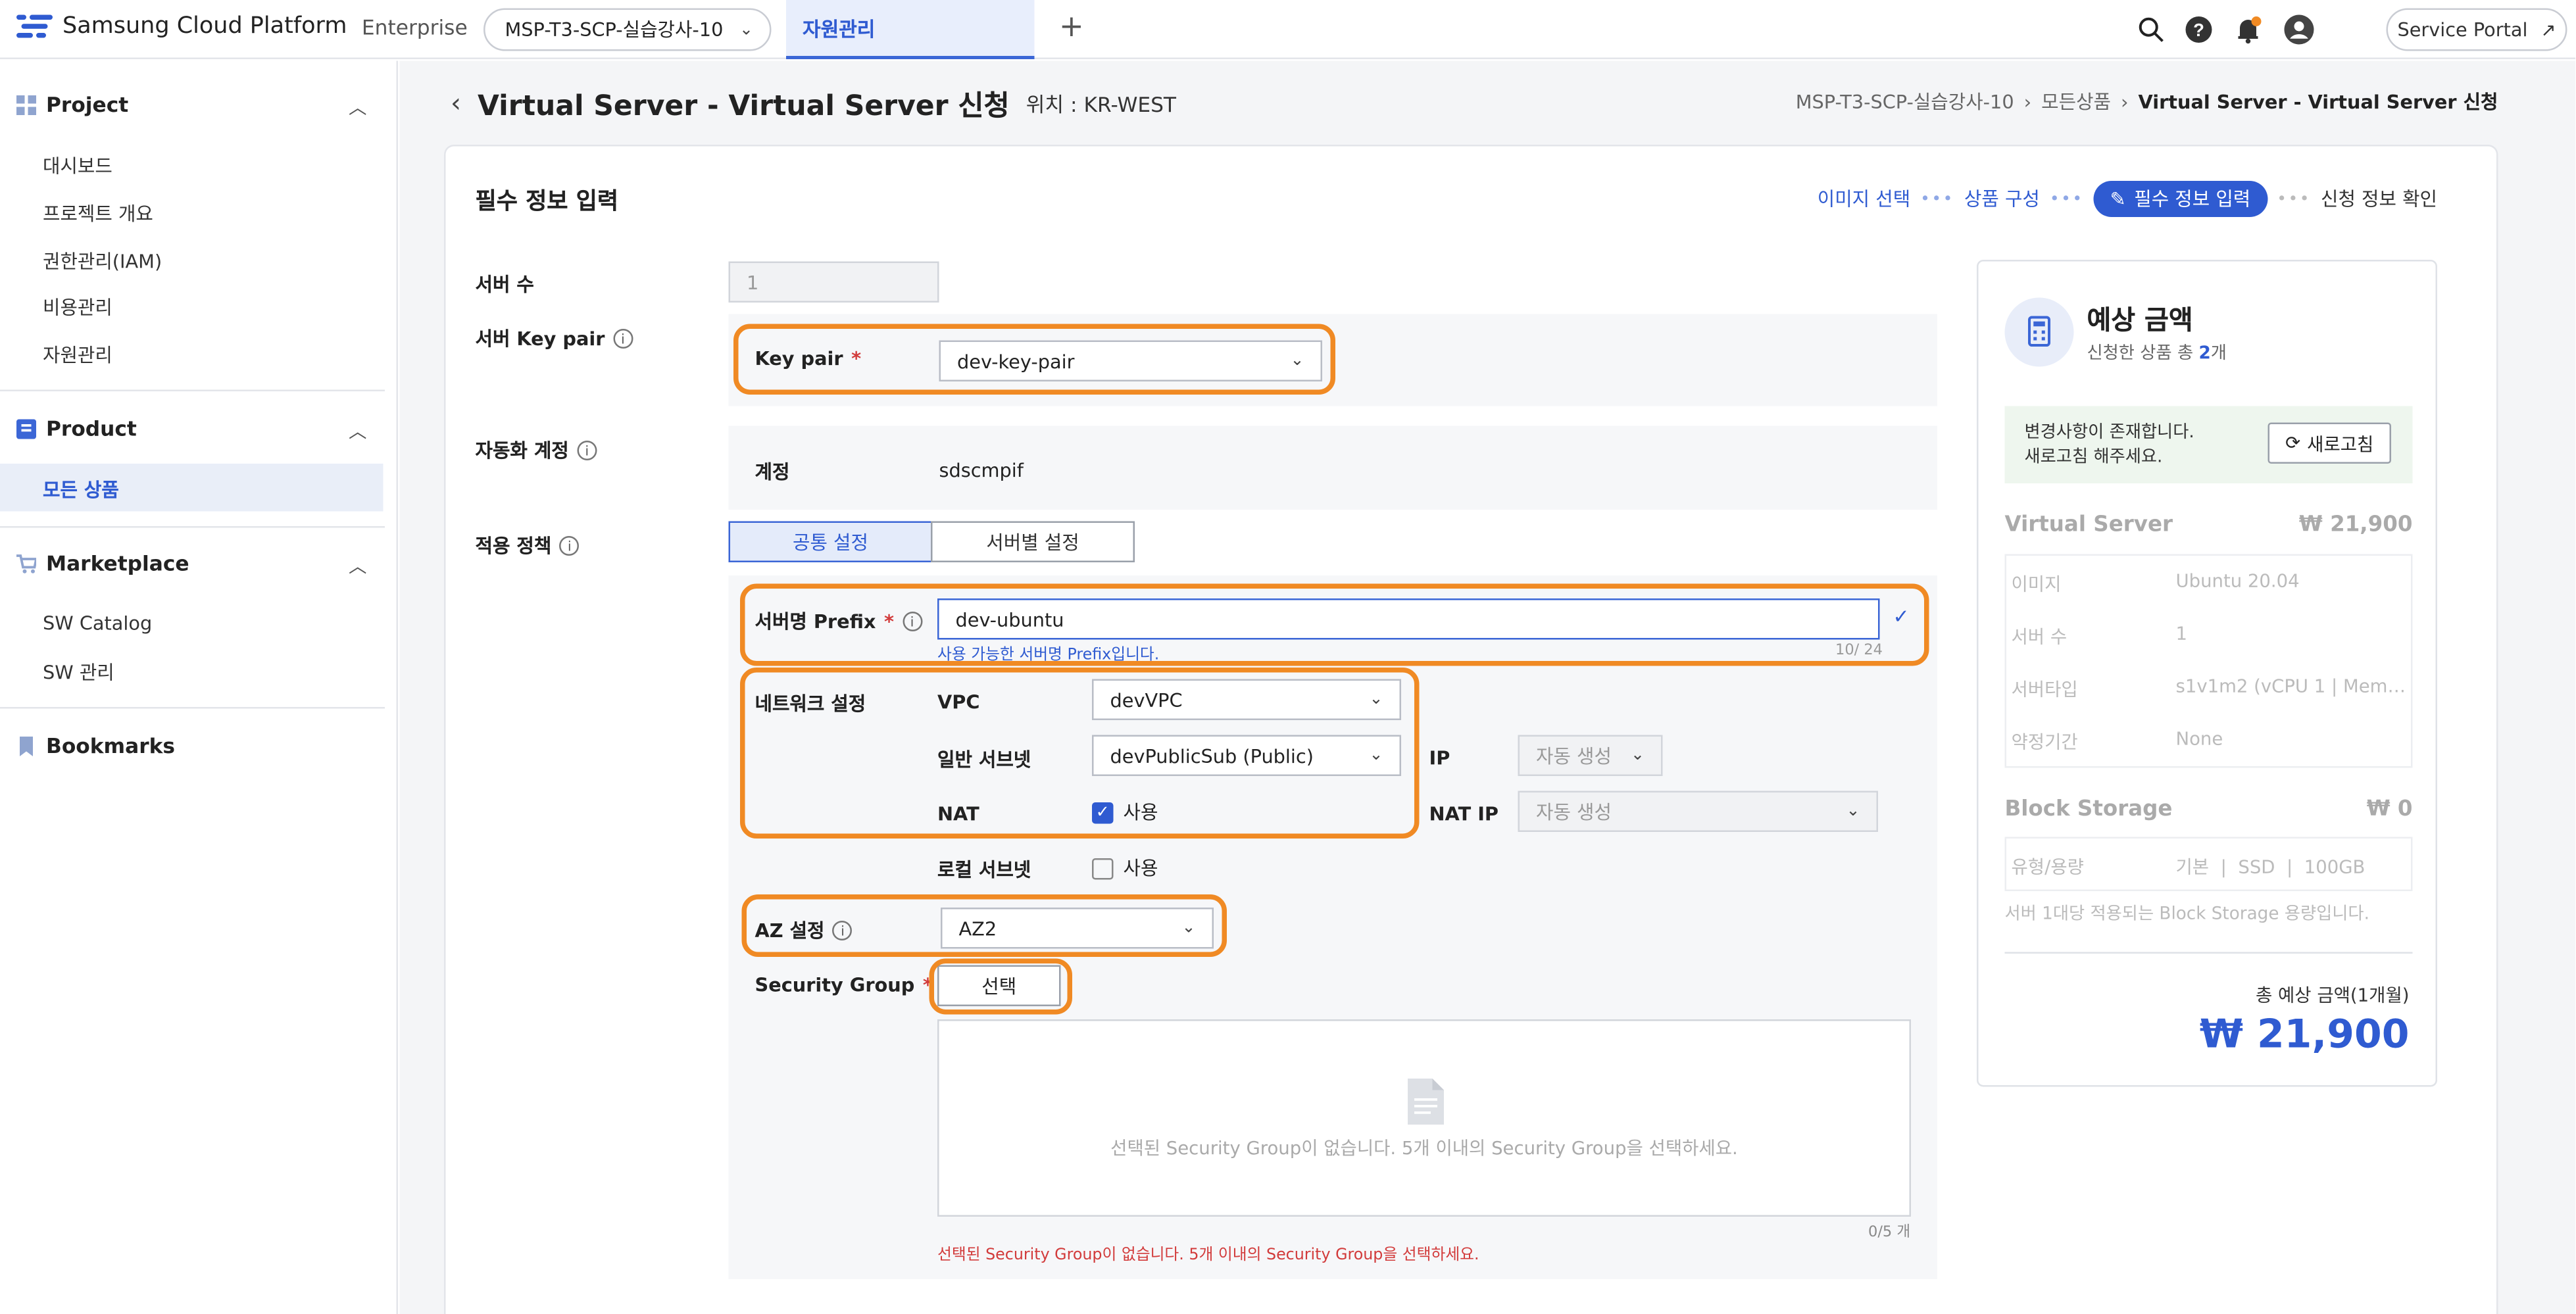 This screenshot has height=1314, width=2576. Describe the element at coordinates (34, 26) in the screenshot. I see `samsung-cloud-logo-icon` at that location.